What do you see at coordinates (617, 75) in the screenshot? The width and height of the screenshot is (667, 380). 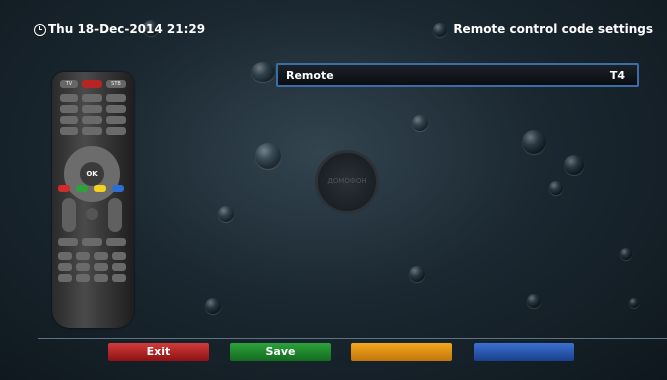 I see `setting-value: T4` at bounding box center [617, 75].